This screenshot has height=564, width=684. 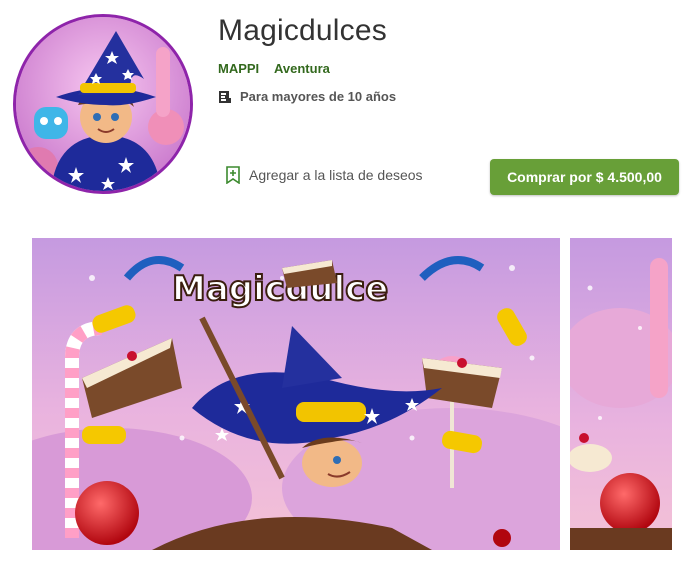 I want to click on developer-link: MAPPI, so click(x=238, y=68).